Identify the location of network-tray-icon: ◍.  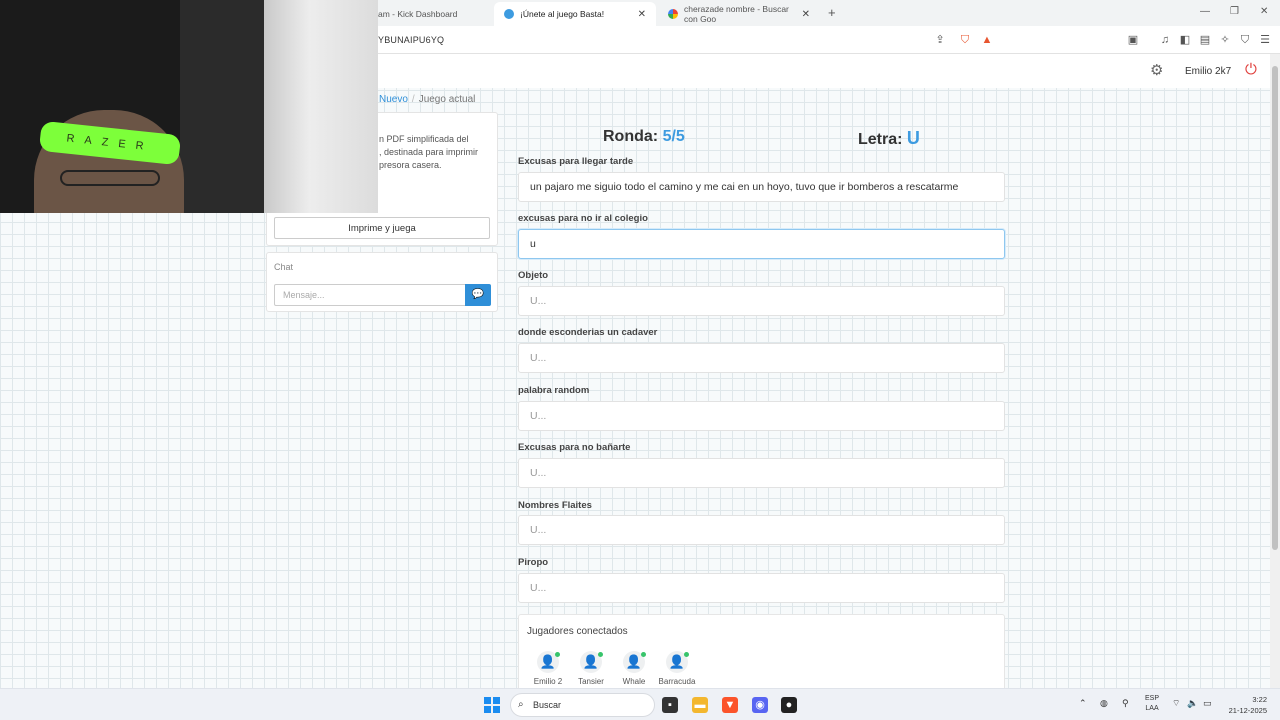
(1104, 703).